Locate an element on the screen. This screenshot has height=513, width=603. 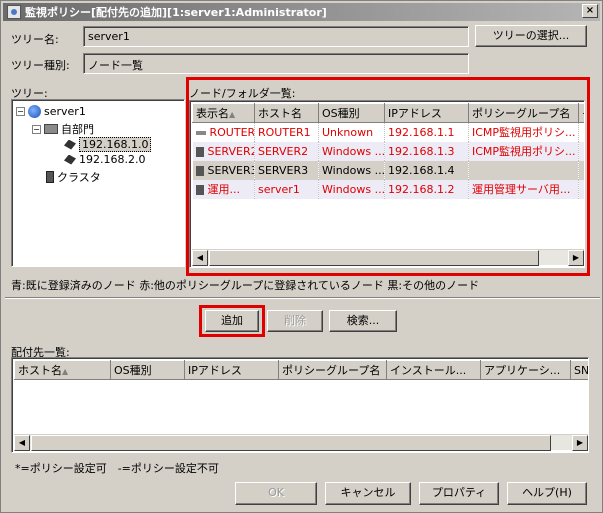
scroll-thumb is located at coordinates (291, 443).